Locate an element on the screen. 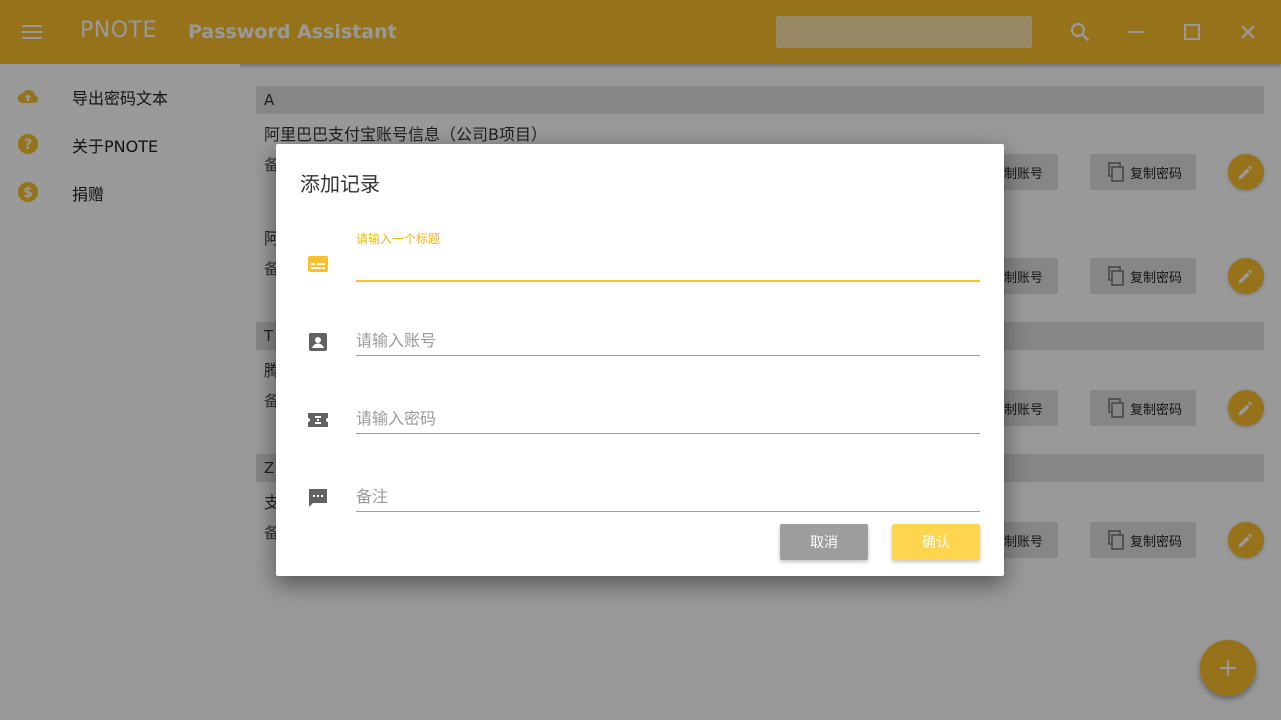 This screenshot has width=1281, height=720. account-input is located at coordinates (668, 341).